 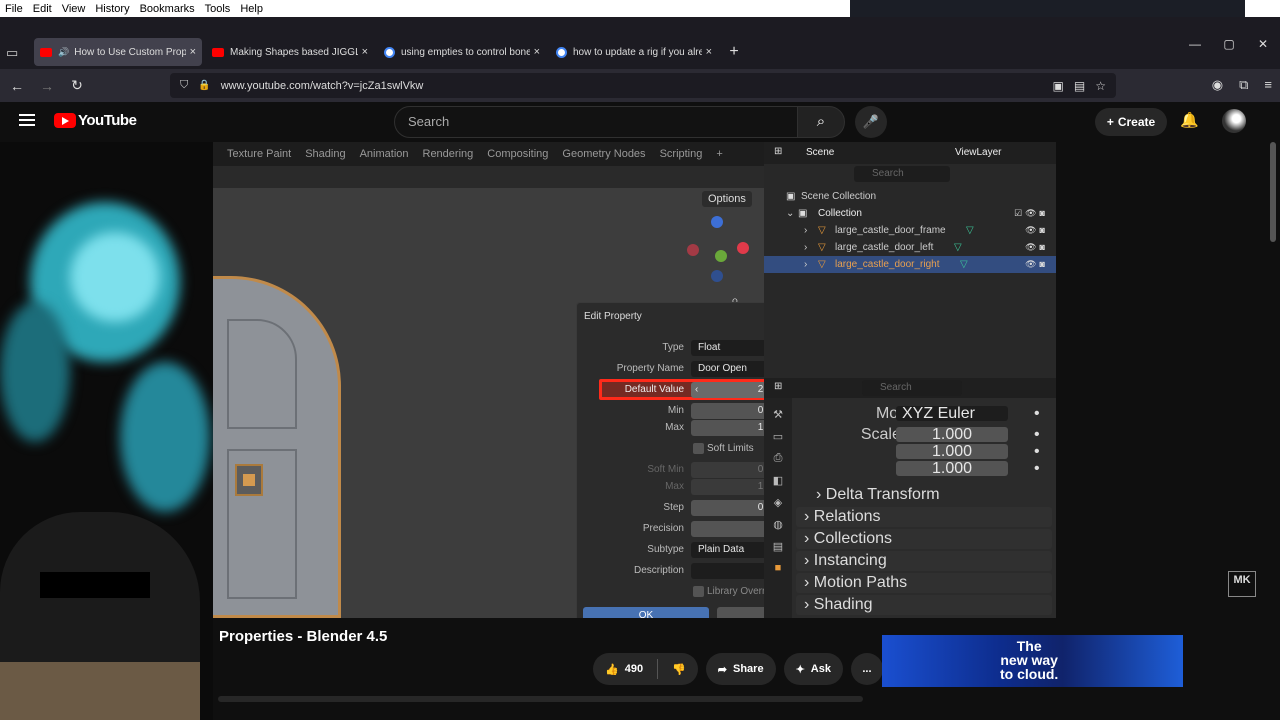 I want to click on menu-view: View, so click(x=74, y=9).